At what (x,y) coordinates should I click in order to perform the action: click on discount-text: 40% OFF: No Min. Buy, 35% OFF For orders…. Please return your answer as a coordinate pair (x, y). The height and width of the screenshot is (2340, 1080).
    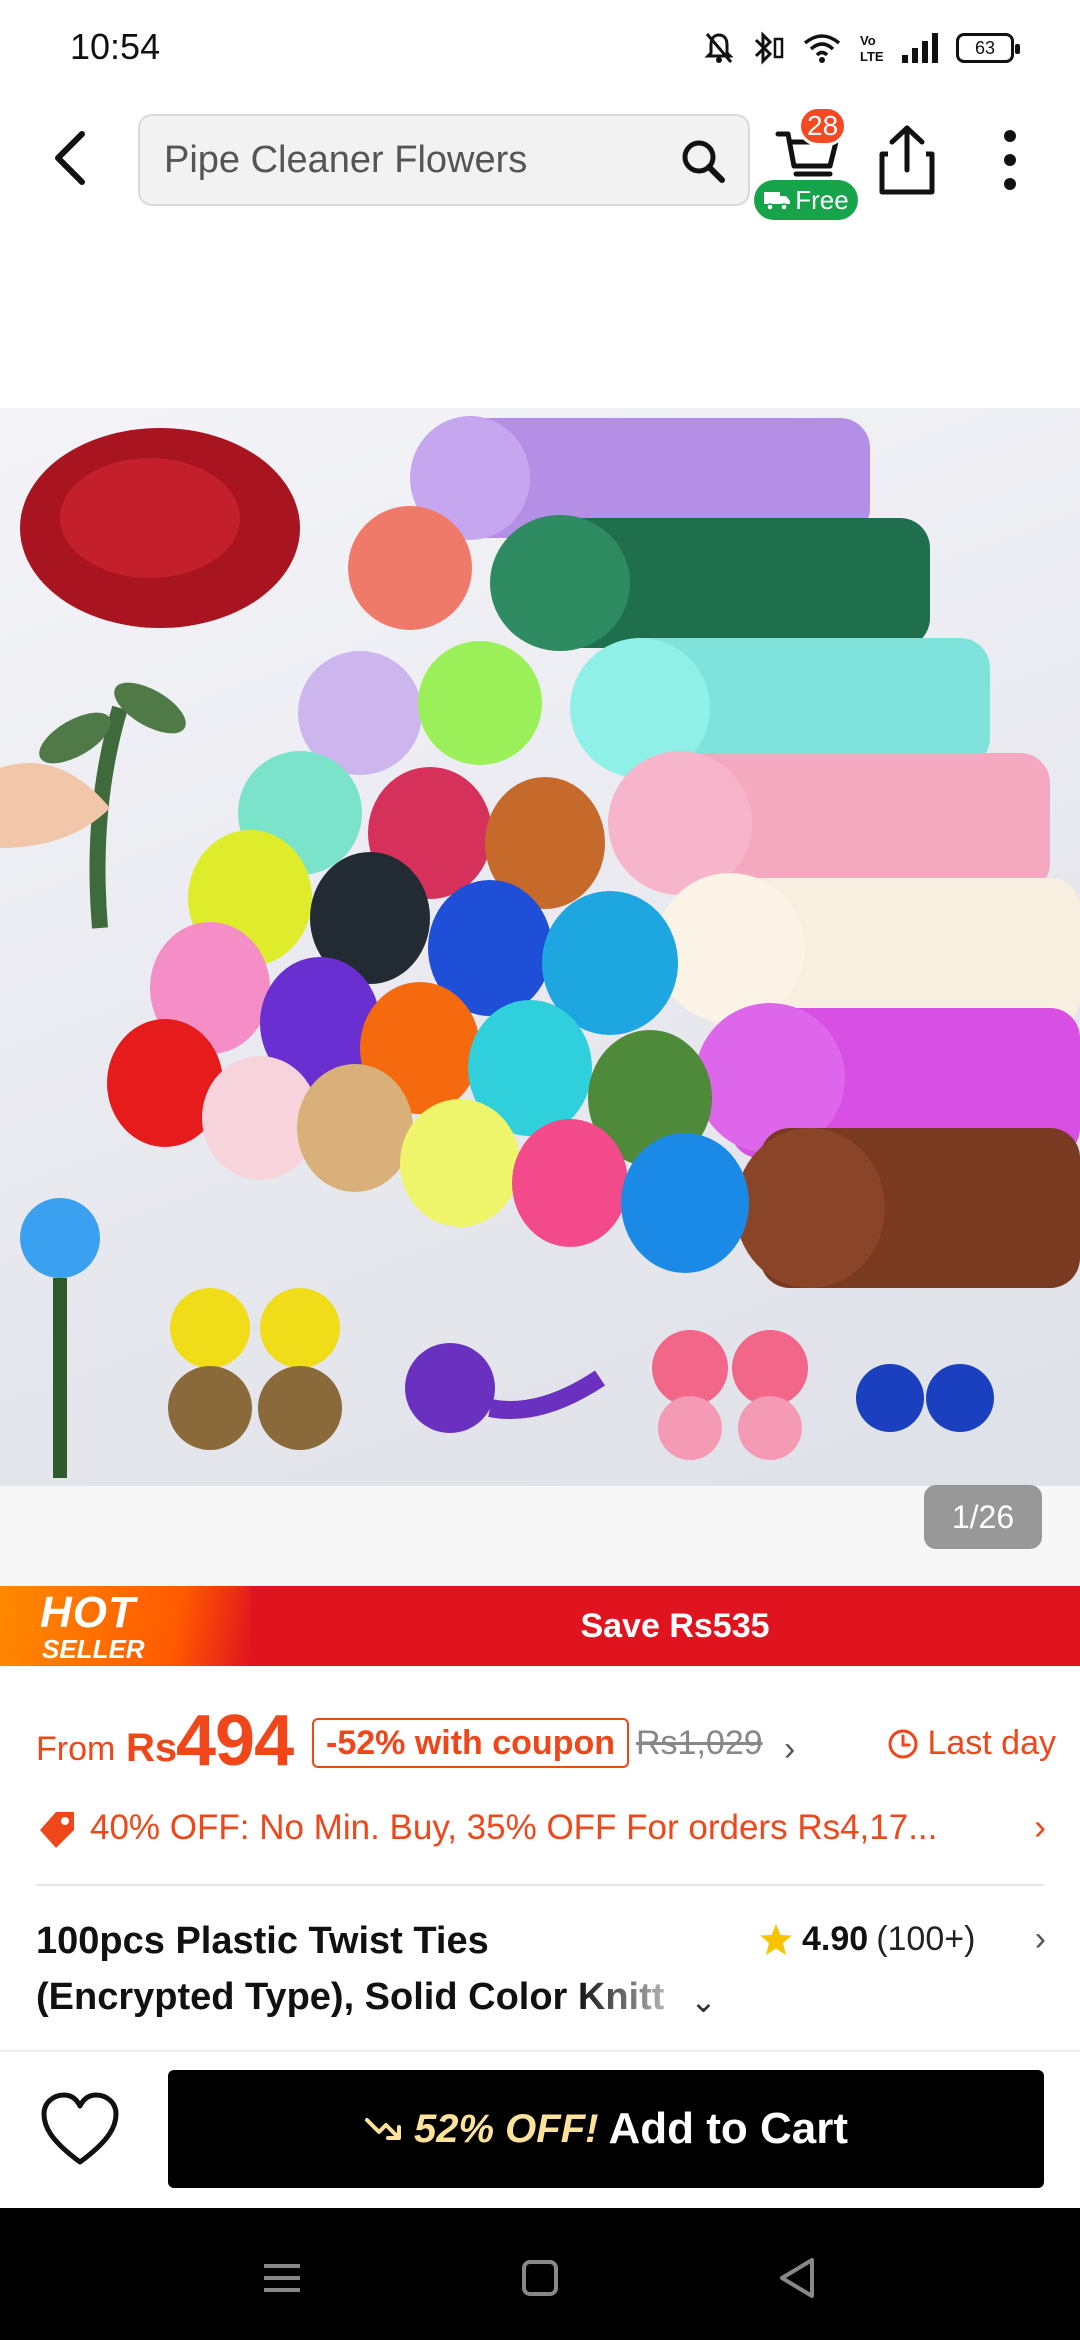
    Looking at the image, I should click on (514, 1827).